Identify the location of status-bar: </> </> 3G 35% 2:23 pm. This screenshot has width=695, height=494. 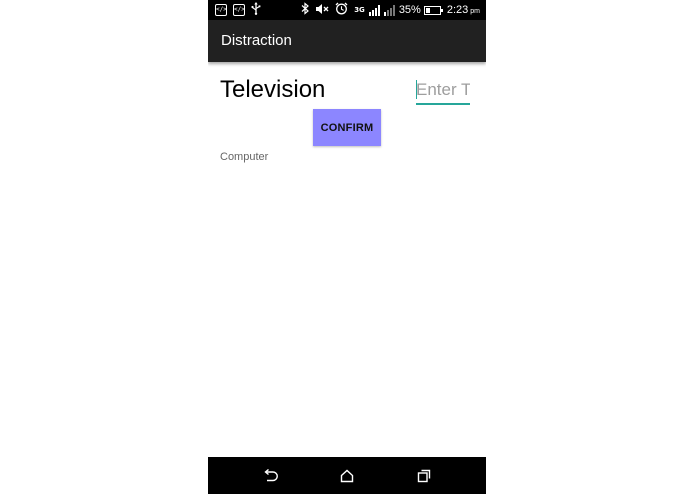
(347, 10).